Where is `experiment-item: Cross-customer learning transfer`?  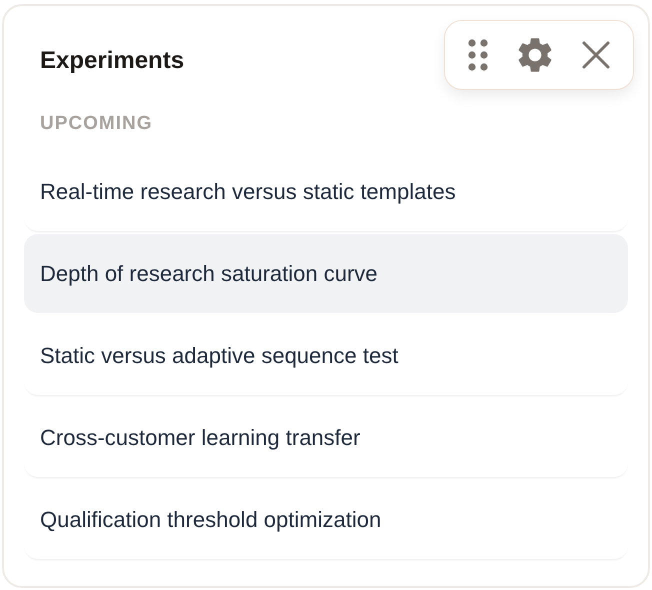
experiment-item: Cross-customer learning transfer is located at coordinates (326, 437).